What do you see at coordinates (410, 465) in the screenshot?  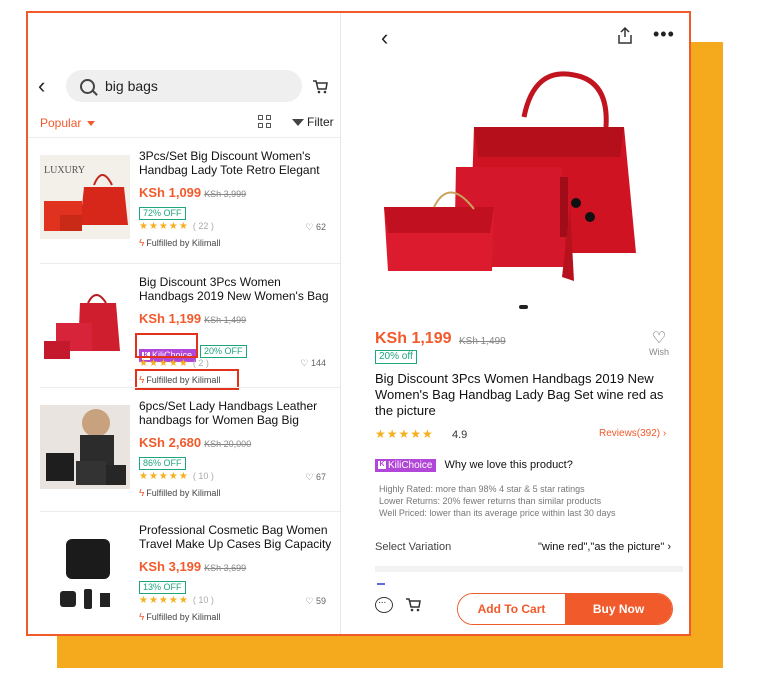 I see `kilichoice-label: KiliChoice` at bounding box center [410, 465].